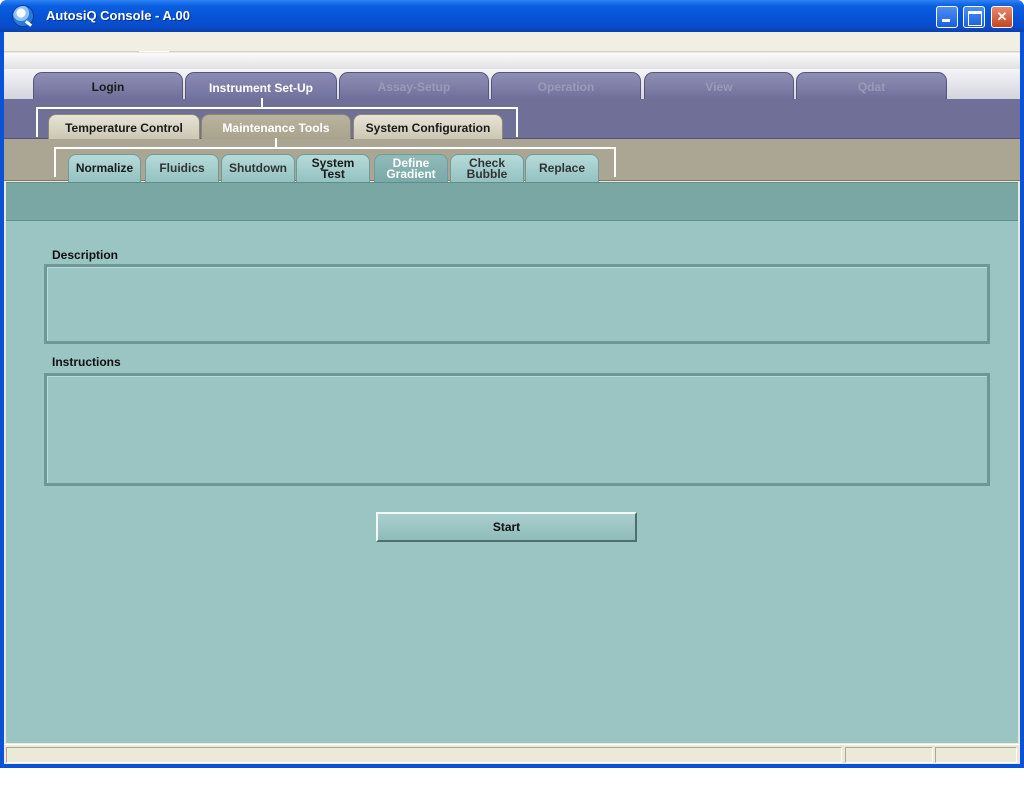  Describe the element at coordinates (947, 17) in the screenshot. I see `minimize-icon` at that location.